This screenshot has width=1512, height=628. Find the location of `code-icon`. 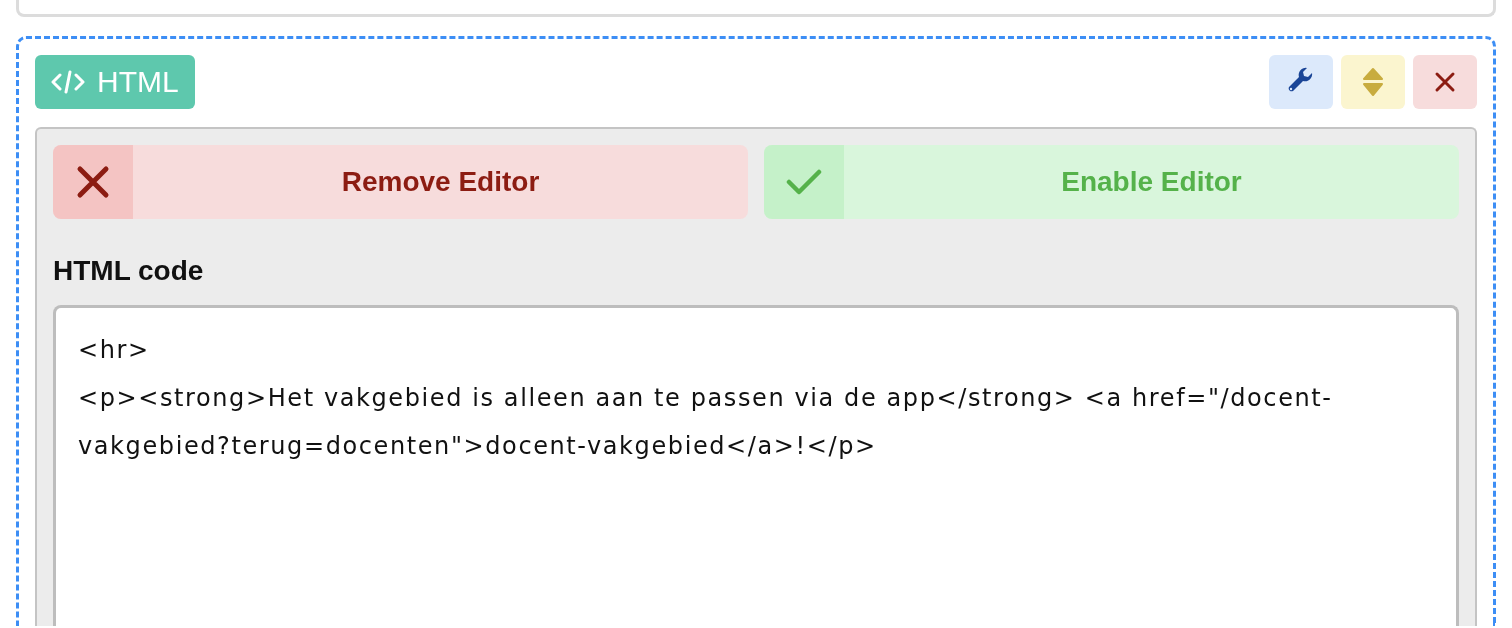

code-icon is located at coordinates (68, 82).